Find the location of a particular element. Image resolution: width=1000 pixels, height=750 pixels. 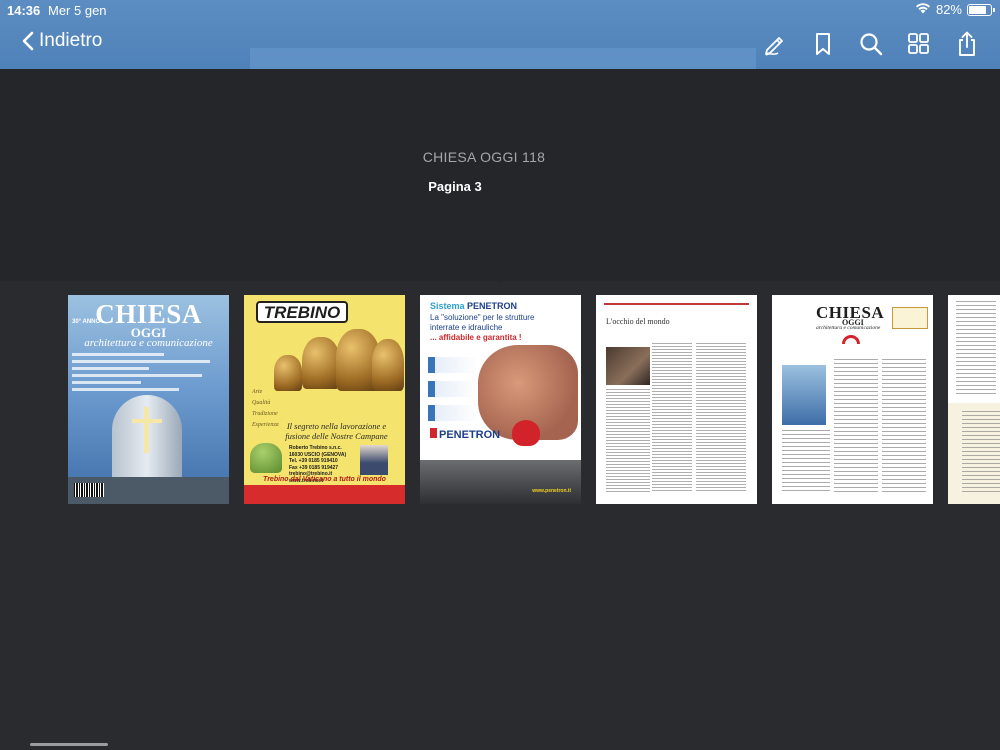

chevron-left-icon is located at coordinates (28, 41).